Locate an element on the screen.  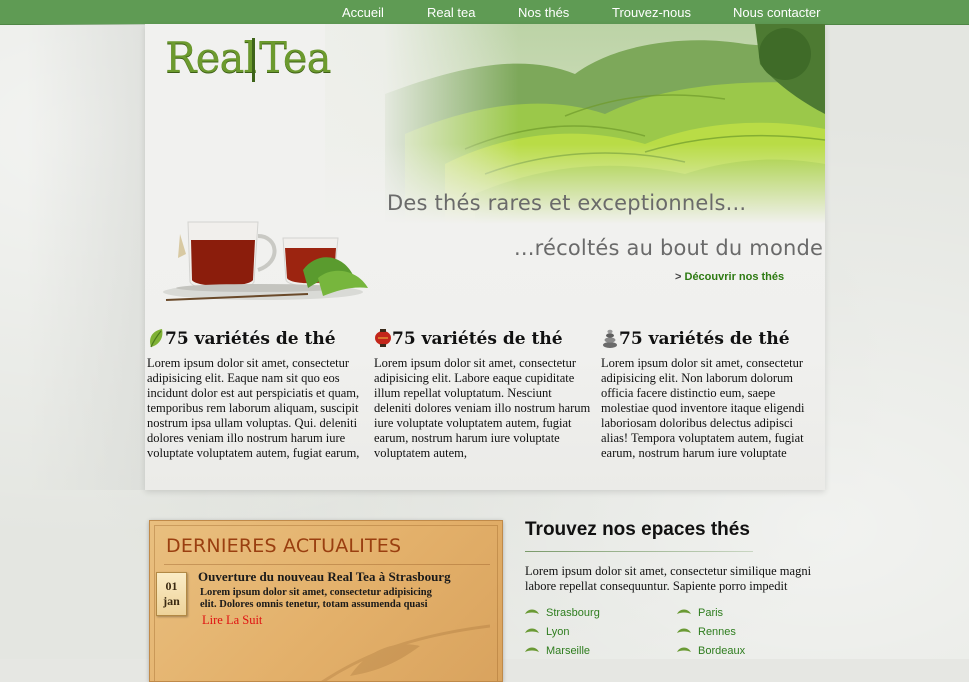
read-more-link: Lire La Suit is located at coordinates (232, 620).